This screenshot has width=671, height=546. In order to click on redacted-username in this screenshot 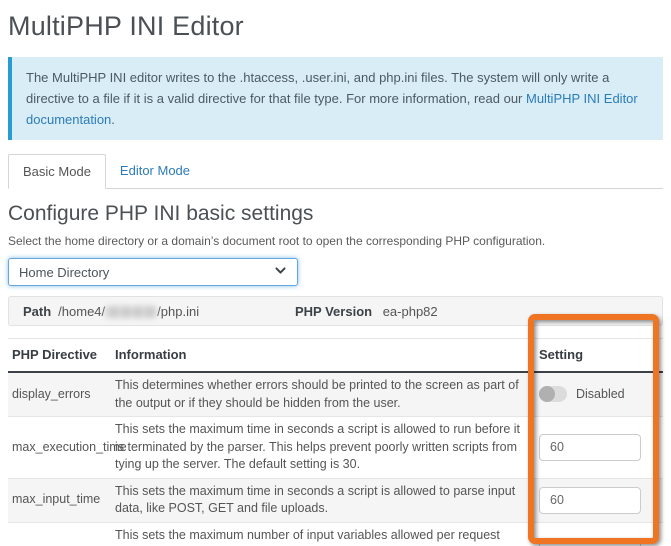, I will do `click(131, 312)`.